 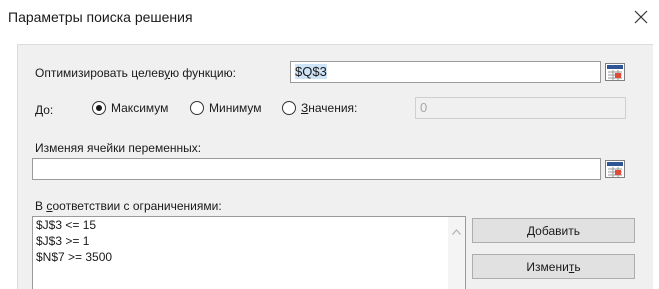 What do you see at coordinates (128, 206) in the screenshot?
I see `constraints-label: В соответствии с ограничениями:` at bounding box center [128, 206].